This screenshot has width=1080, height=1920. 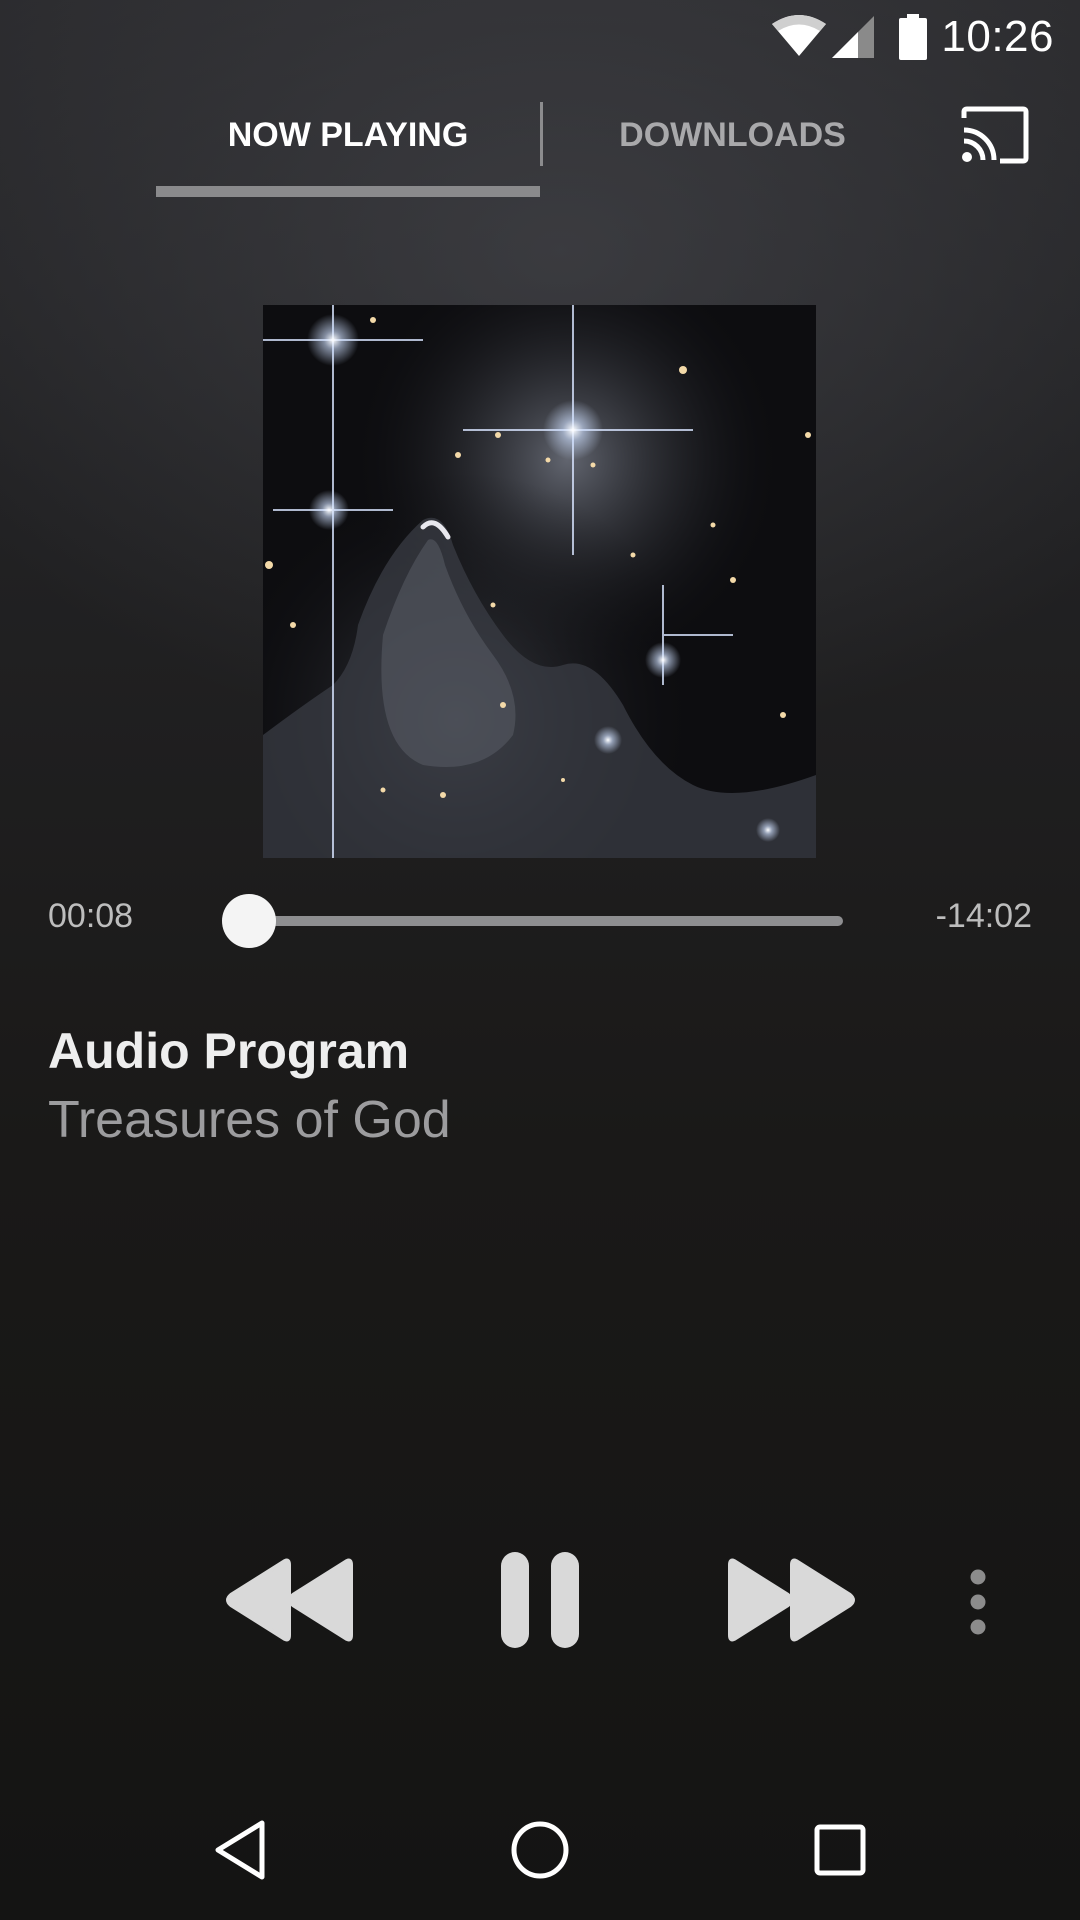 I want to click on nav-back-button, so click(x=240, y=1850).